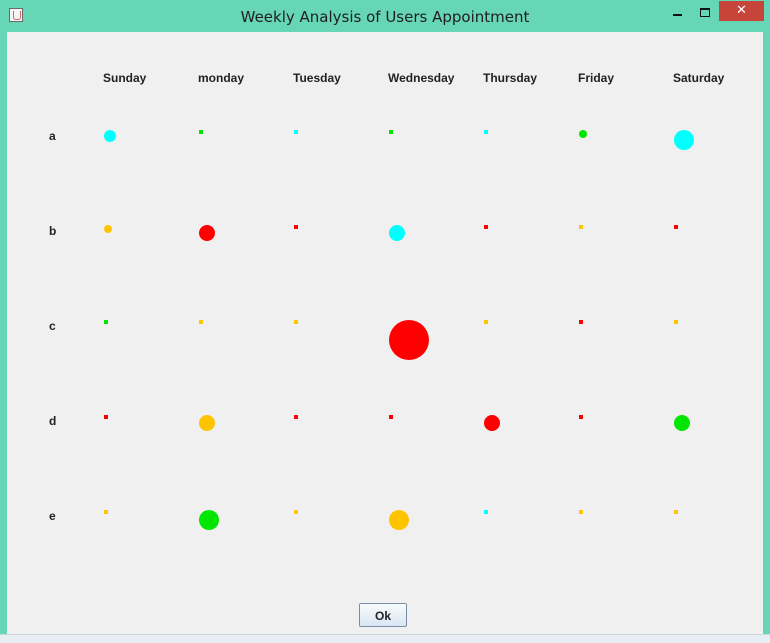  I want to click on bubble-e-wednesday, so click(399, 520).